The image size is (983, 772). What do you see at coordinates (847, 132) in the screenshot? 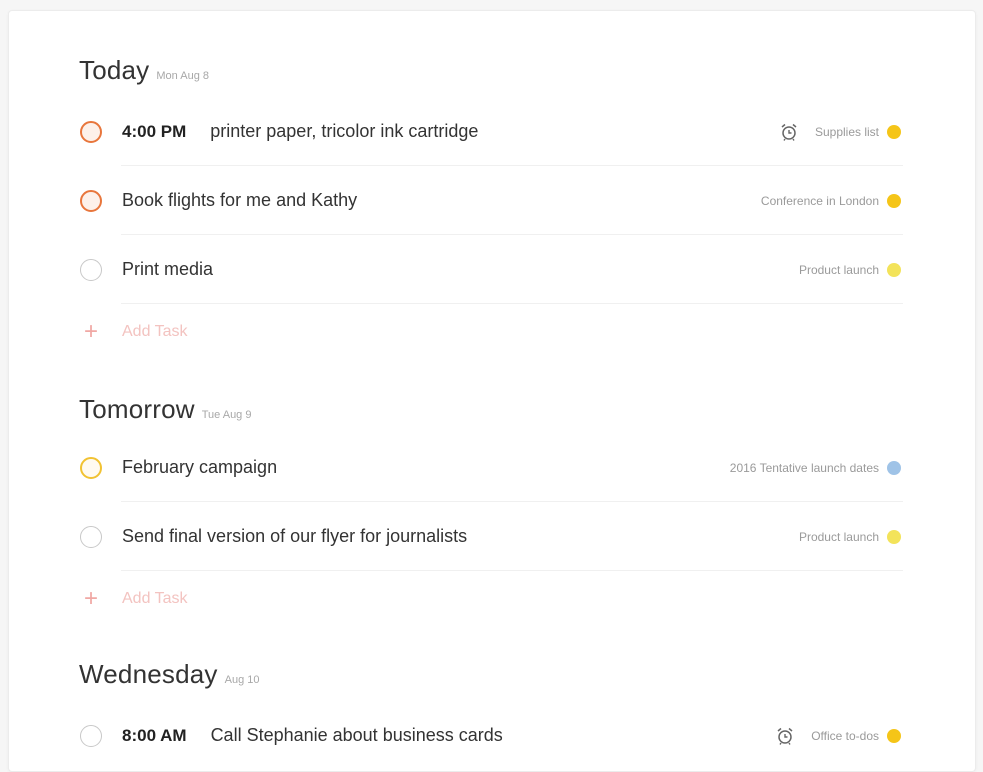
I see `project-label: Supplies list` at bounding box center [847, 132].